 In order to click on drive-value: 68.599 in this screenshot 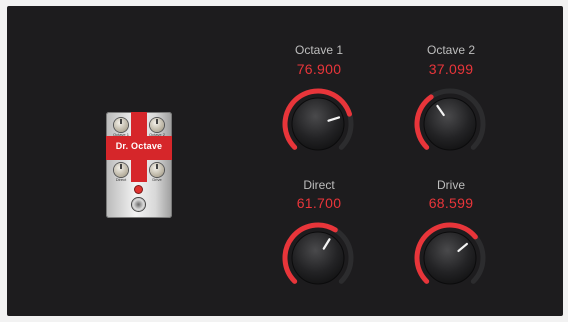, I will do `click(451, 203)`.